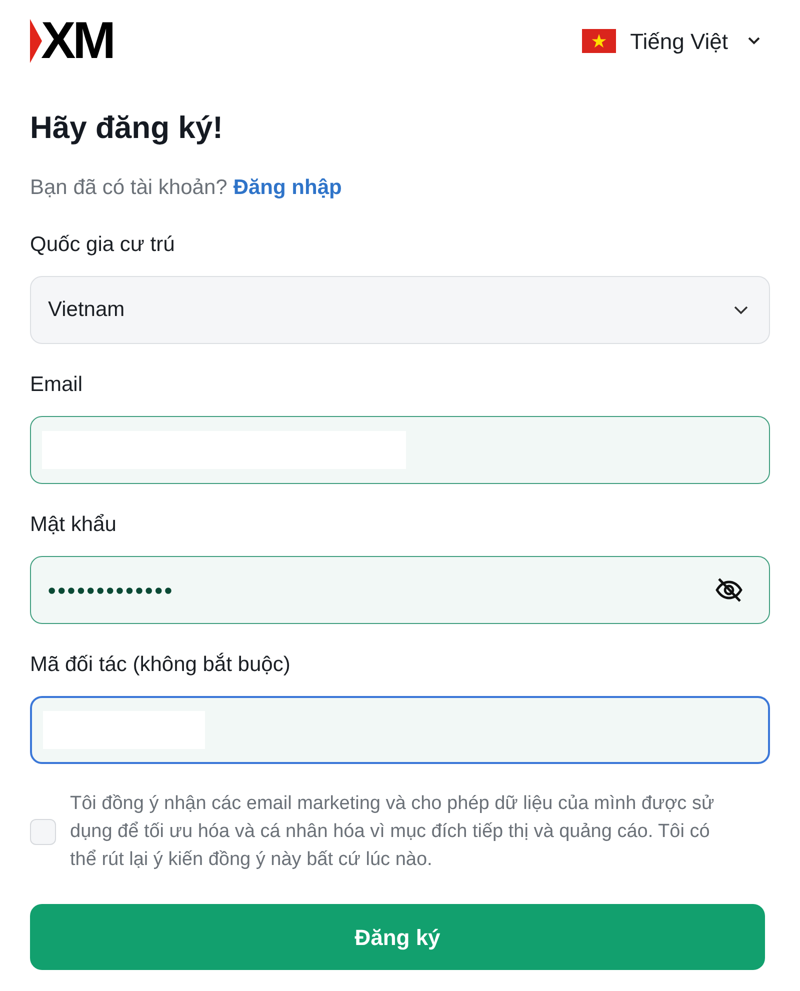 Image resolution: width=800 pixels, height=991 pixels. Describe the element at coordinates (43, 832) in the screenshot. I see `consent-checkbox` at that location.